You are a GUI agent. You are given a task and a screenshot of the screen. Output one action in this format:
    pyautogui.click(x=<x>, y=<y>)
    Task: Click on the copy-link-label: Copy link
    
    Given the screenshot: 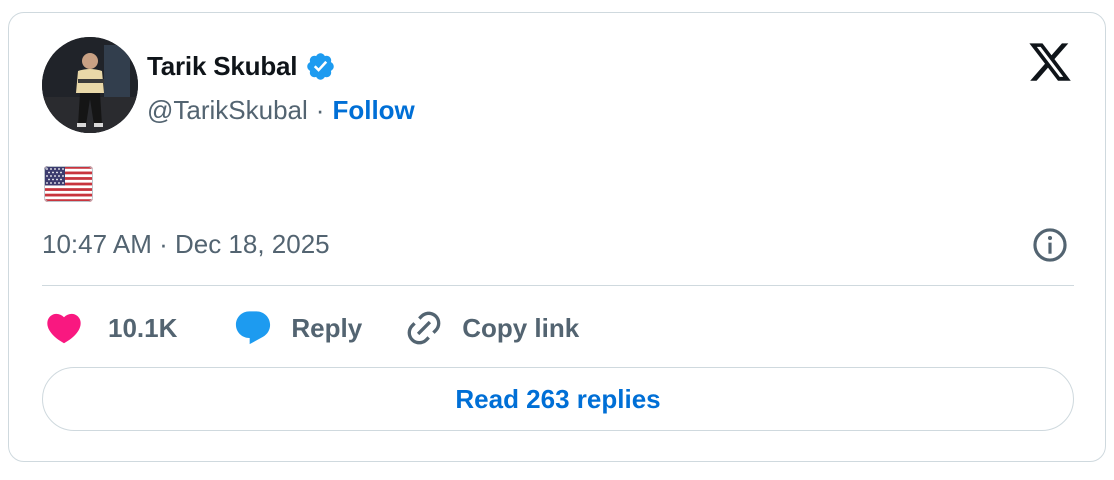 What is the action you would take?
    pyautogui.click(x=521, y=327)
    